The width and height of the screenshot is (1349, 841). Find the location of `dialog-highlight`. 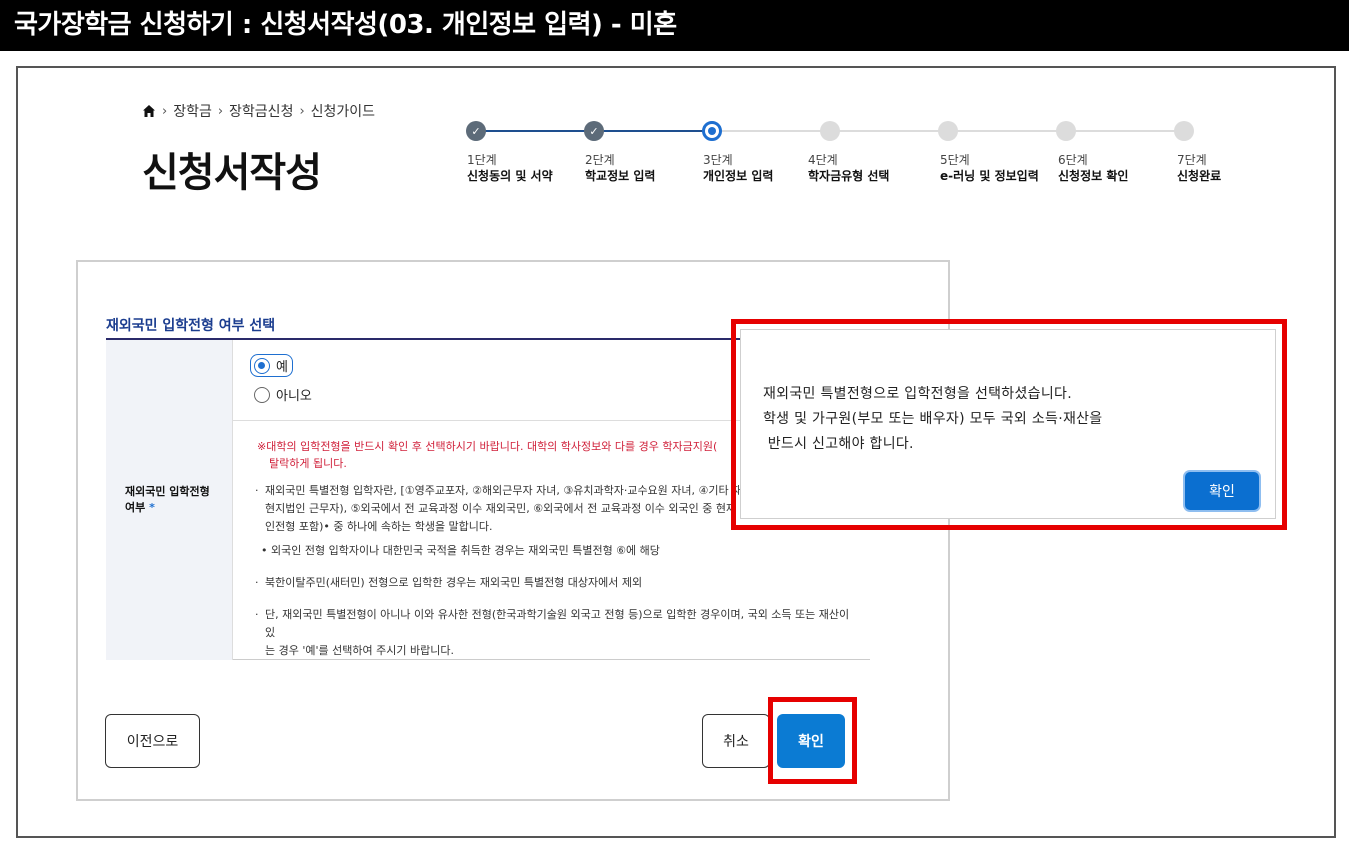

dialog-highlight is located at coordinates (1009, 424).